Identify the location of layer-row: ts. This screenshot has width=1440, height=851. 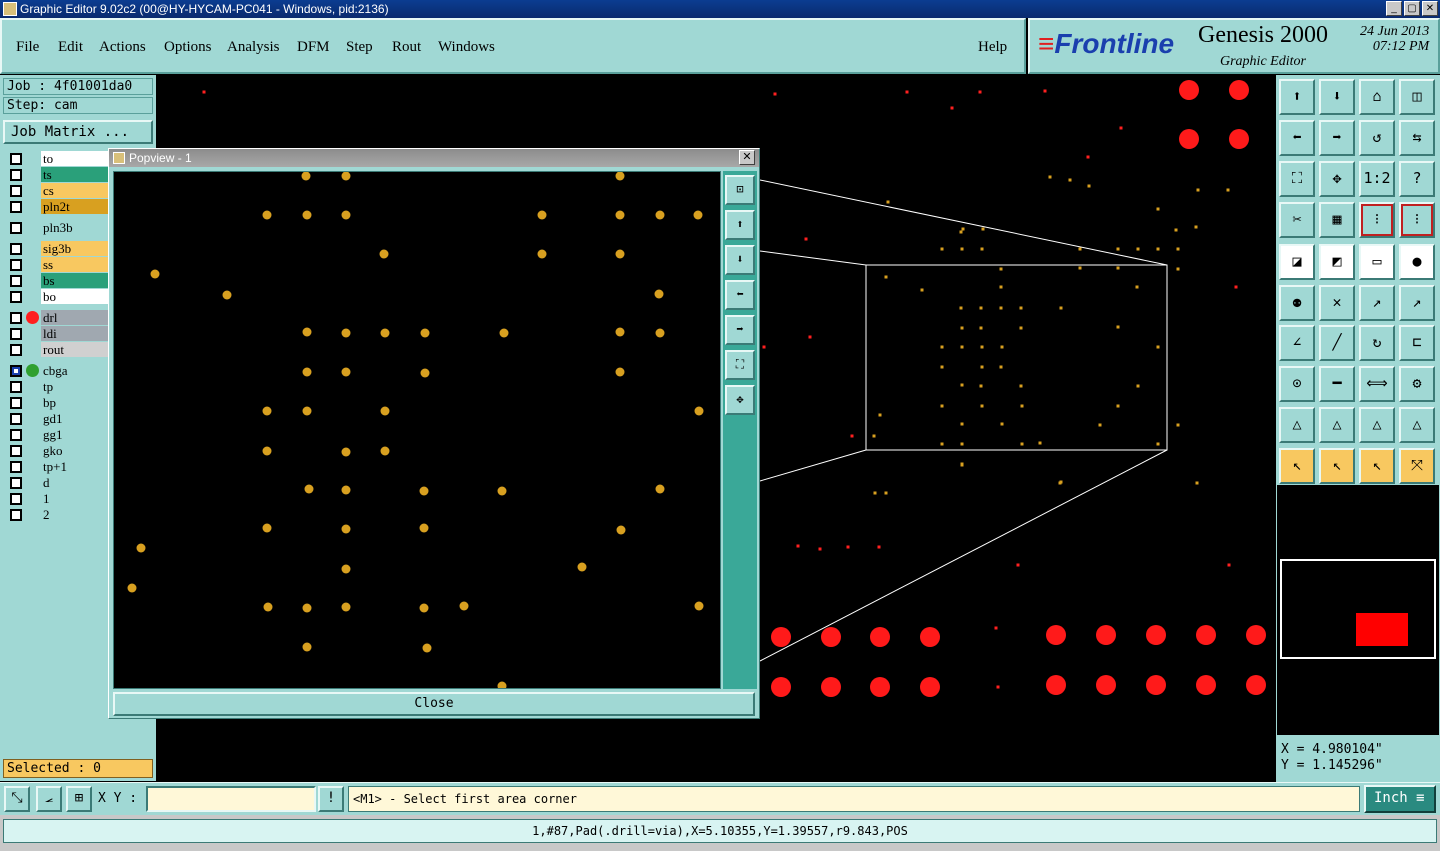
(56, 174).